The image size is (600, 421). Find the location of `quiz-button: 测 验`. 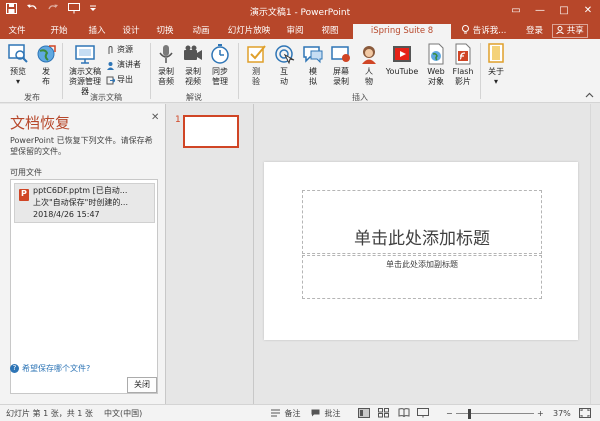

quiz-button: 测 验 is located at coordinates (256, 65).